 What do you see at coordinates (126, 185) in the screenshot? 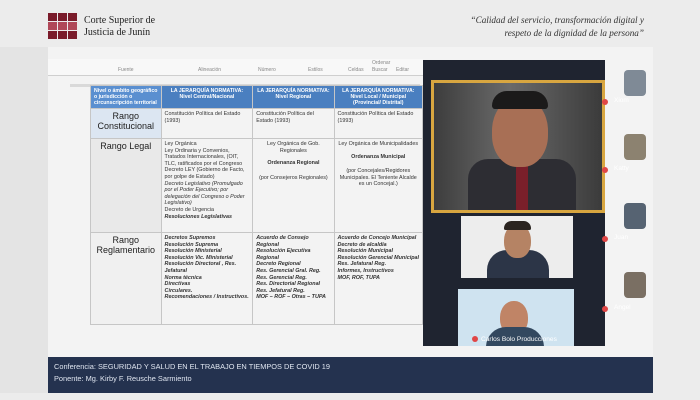
I see `row-label: Rango Legal` at bounding box center [126, 185].